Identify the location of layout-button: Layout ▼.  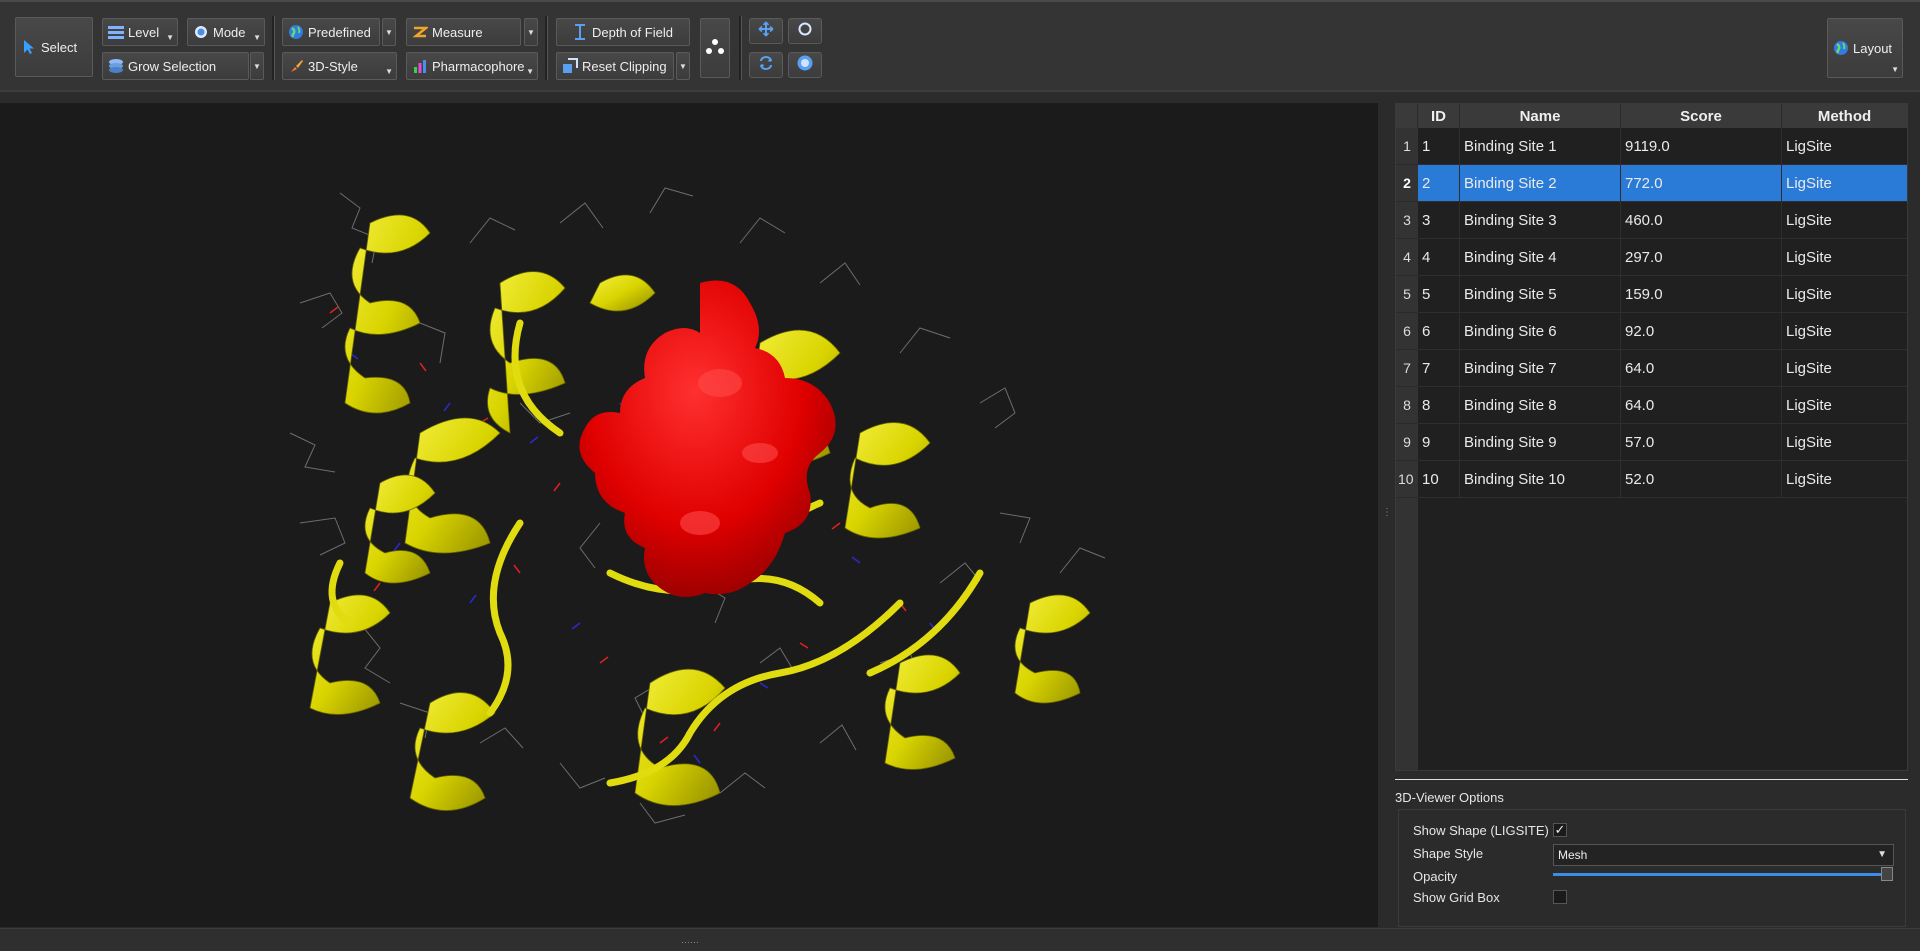
(1865, 48).